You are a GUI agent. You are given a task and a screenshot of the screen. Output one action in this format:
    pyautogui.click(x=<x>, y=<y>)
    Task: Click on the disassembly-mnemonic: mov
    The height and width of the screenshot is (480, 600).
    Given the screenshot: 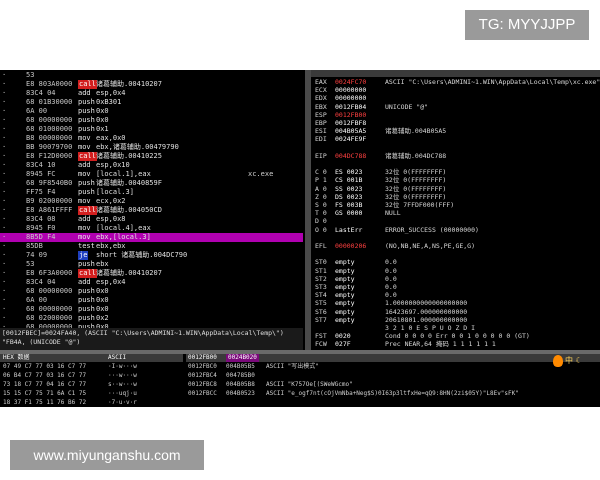 What is the action you would take?
    pyautogui.click(x=84, y=237)
    